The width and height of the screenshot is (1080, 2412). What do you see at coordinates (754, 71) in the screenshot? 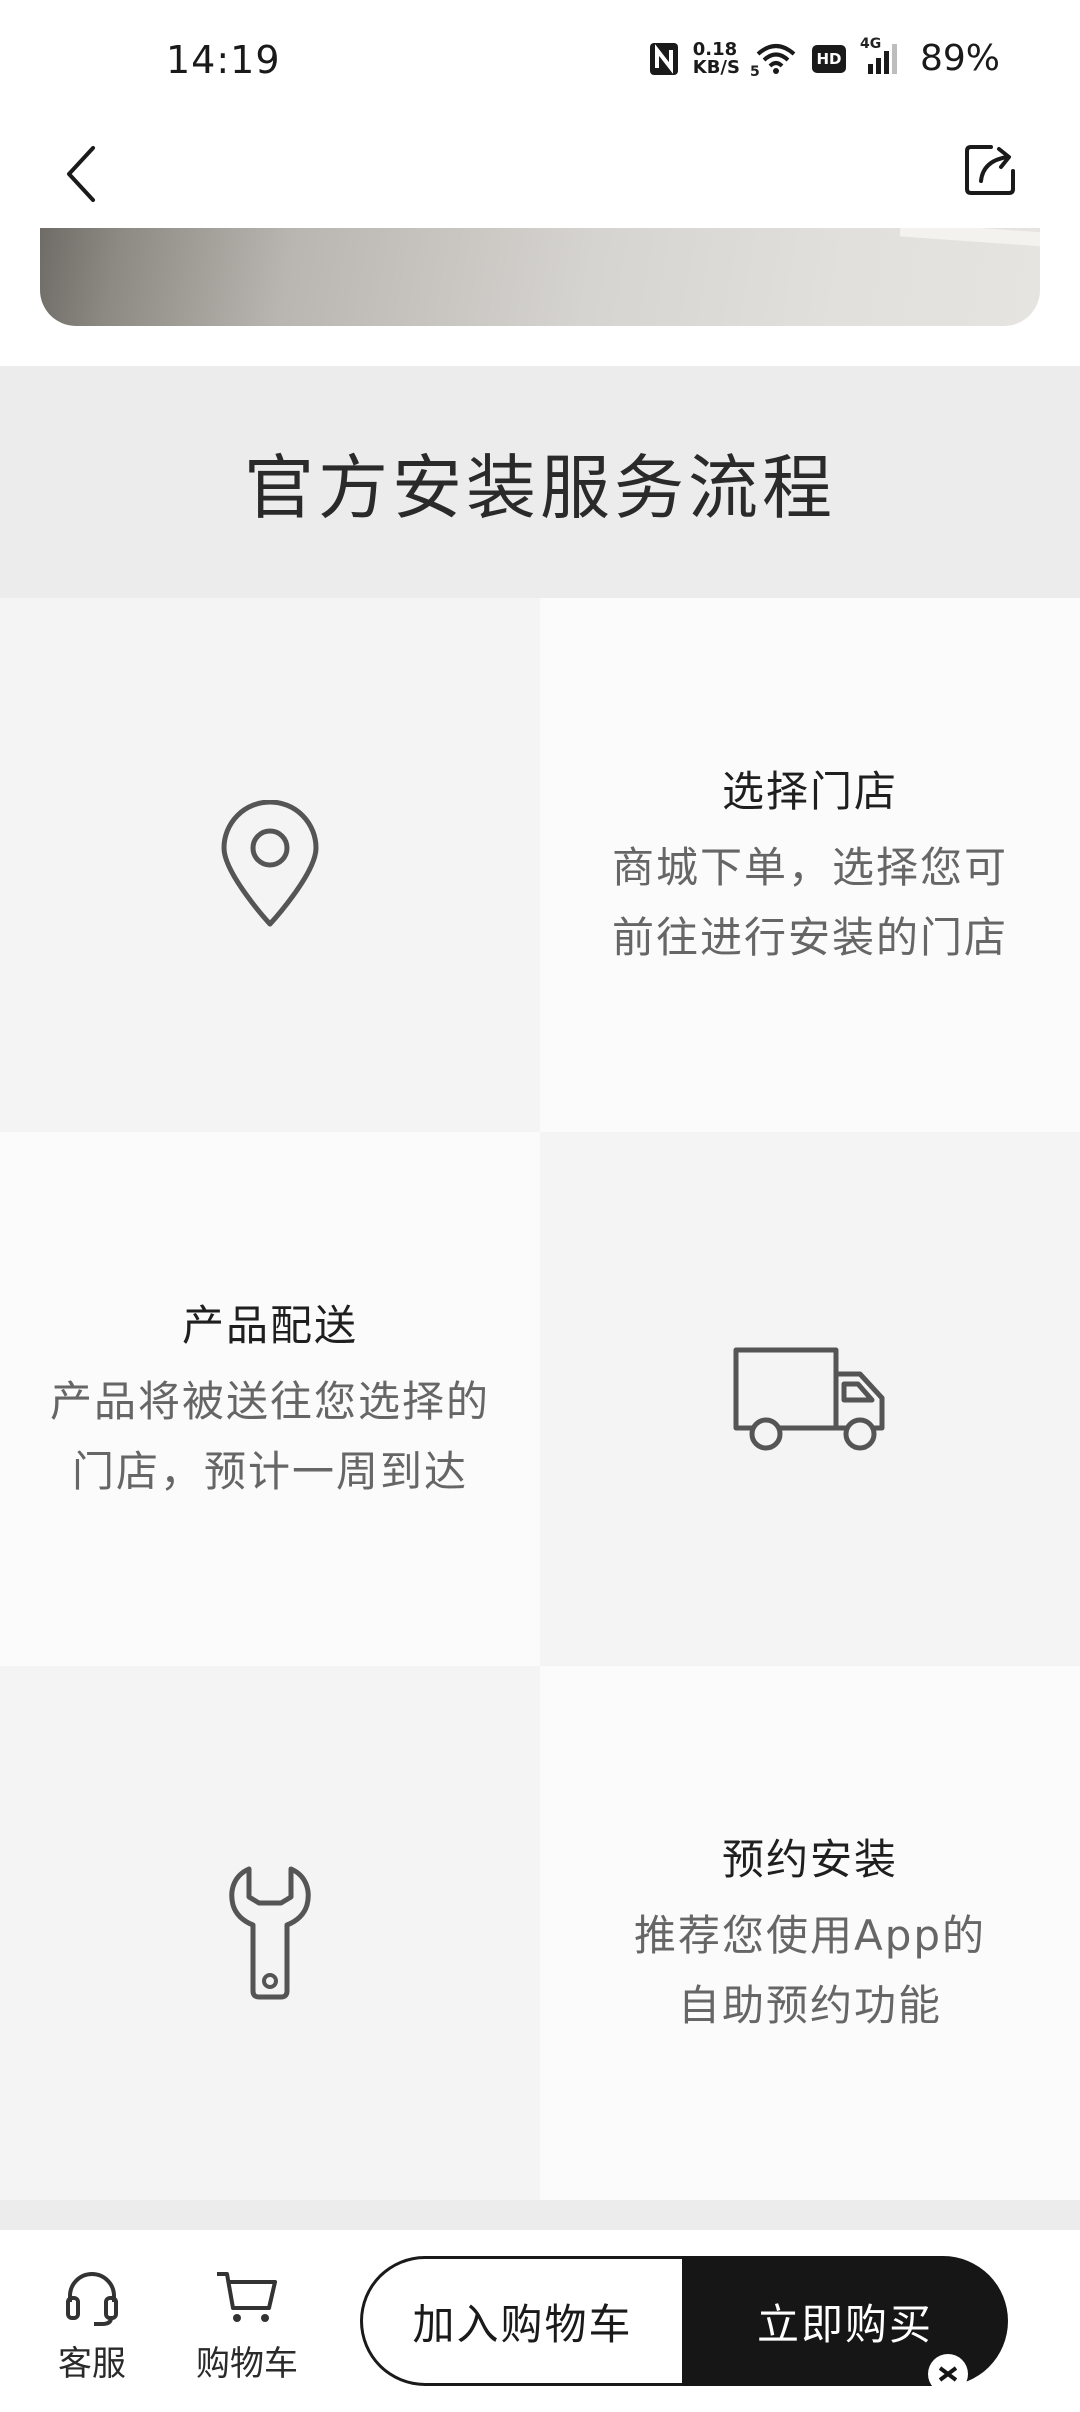
I see `wifi-badge: 5` at bounding box center [754, 71].